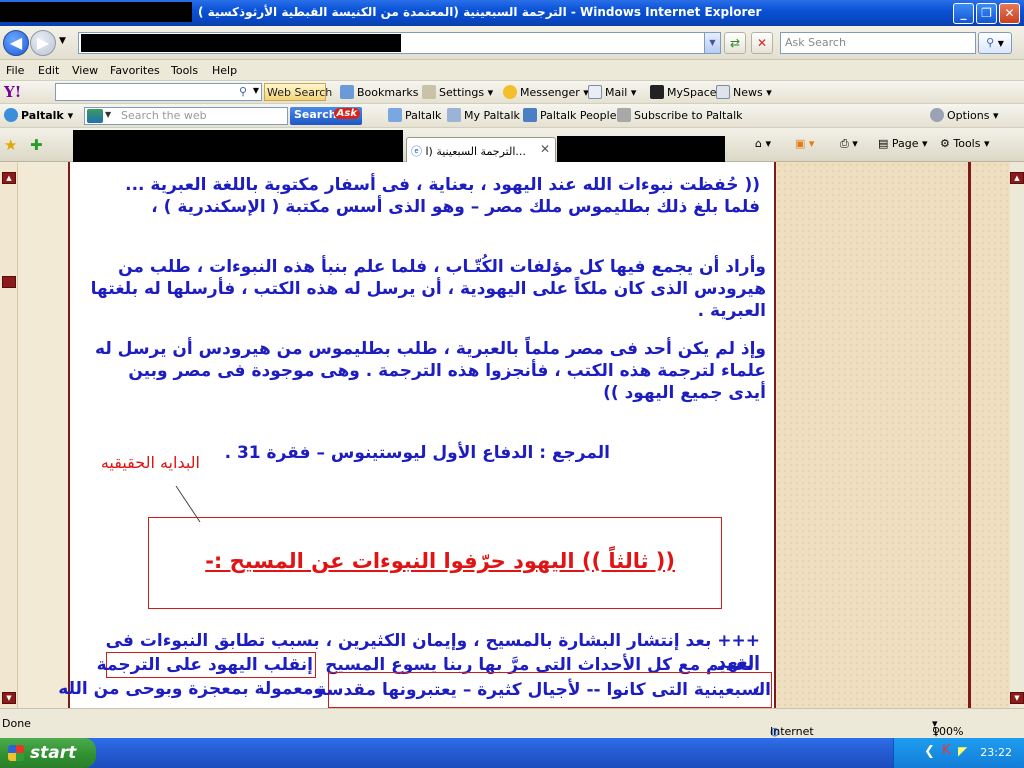  I want to click on menu-file: File, so click(15, 70).